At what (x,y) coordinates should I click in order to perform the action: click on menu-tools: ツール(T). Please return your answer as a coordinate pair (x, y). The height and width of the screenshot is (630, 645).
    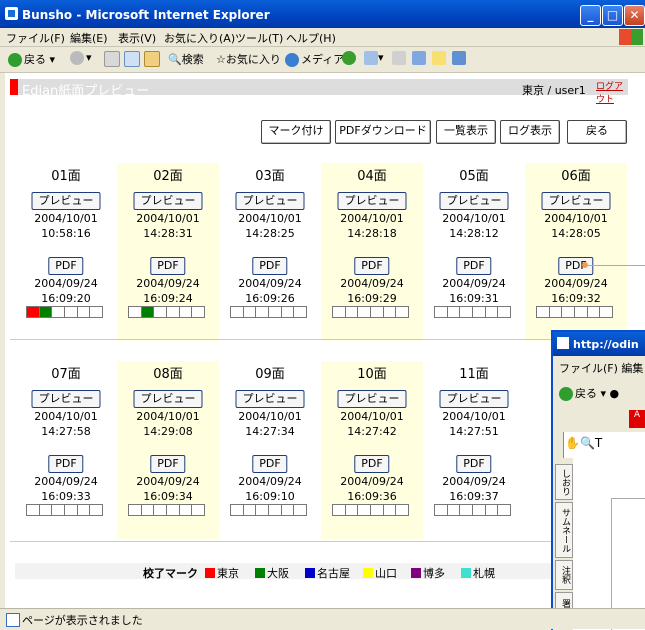
    Looking at the image, I should click on (259, 38).